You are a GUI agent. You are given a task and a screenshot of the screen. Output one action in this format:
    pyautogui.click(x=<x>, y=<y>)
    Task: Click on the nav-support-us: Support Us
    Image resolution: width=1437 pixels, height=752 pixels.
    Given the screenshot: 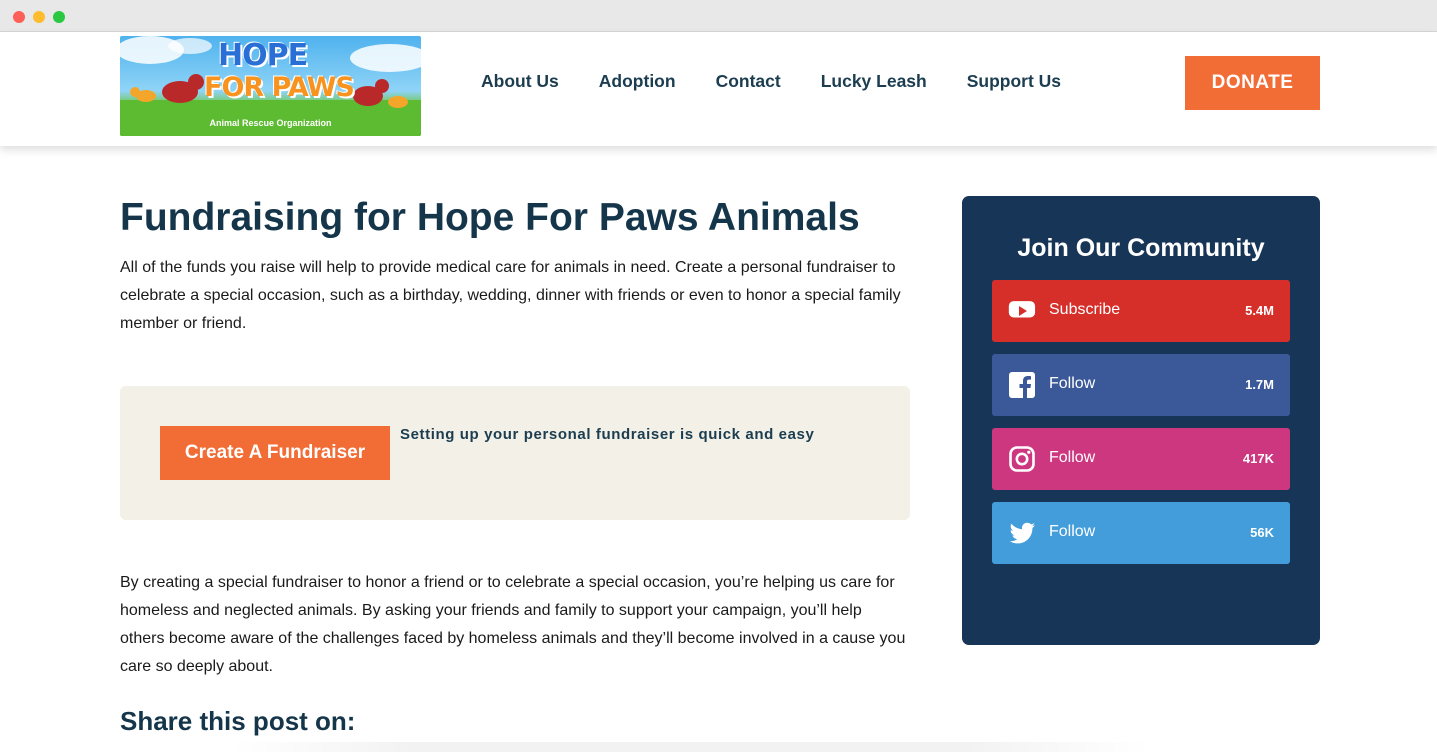 What is the action you would take?
    pyautogui.click(x=1014, y=81)
    